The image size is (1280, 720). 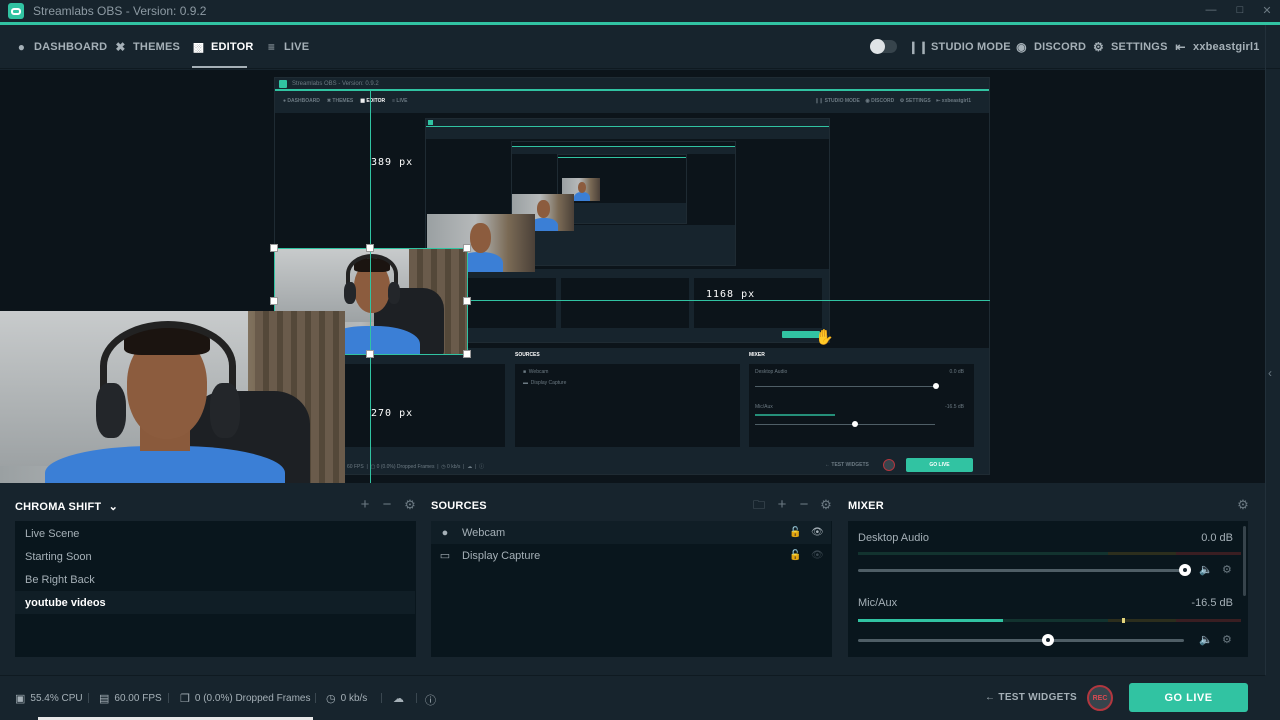 I want to click on active-tab-underline, so click(x=219, y=67).